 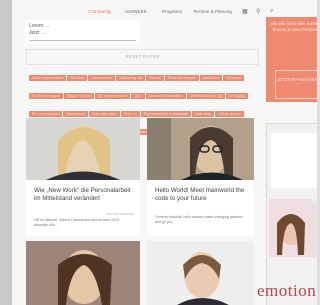 What do you see at coordinates (206, 96) in the screenshot?
I see `tag-chip: Ullamco laboris nisi` at bounding box center [206, 96].